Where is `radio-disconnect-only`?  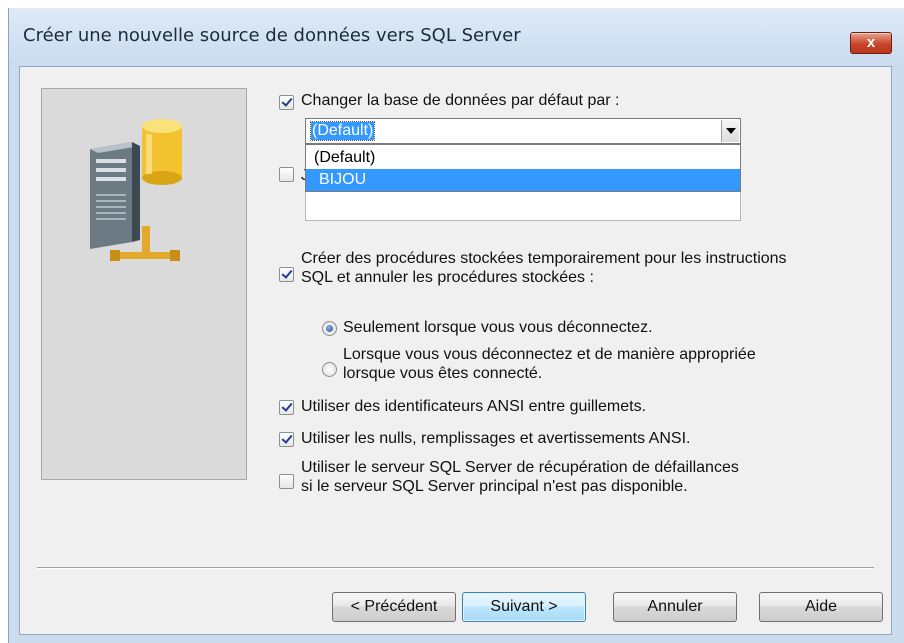
radio-disconnect-only is located at coordinates (329, 328).